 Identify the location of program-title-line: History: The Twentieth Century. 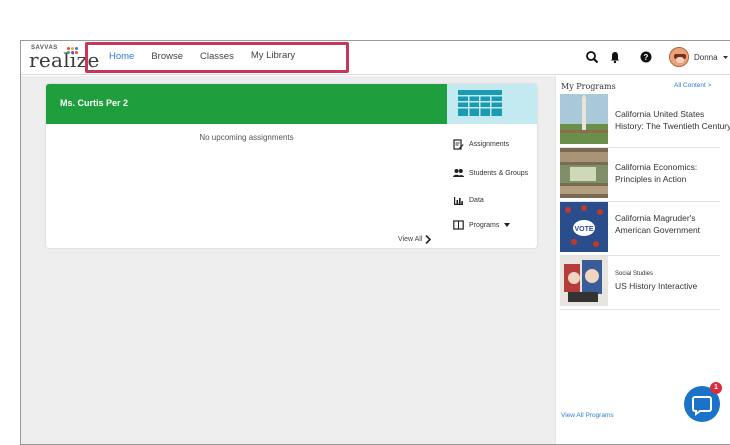
(672, 126).